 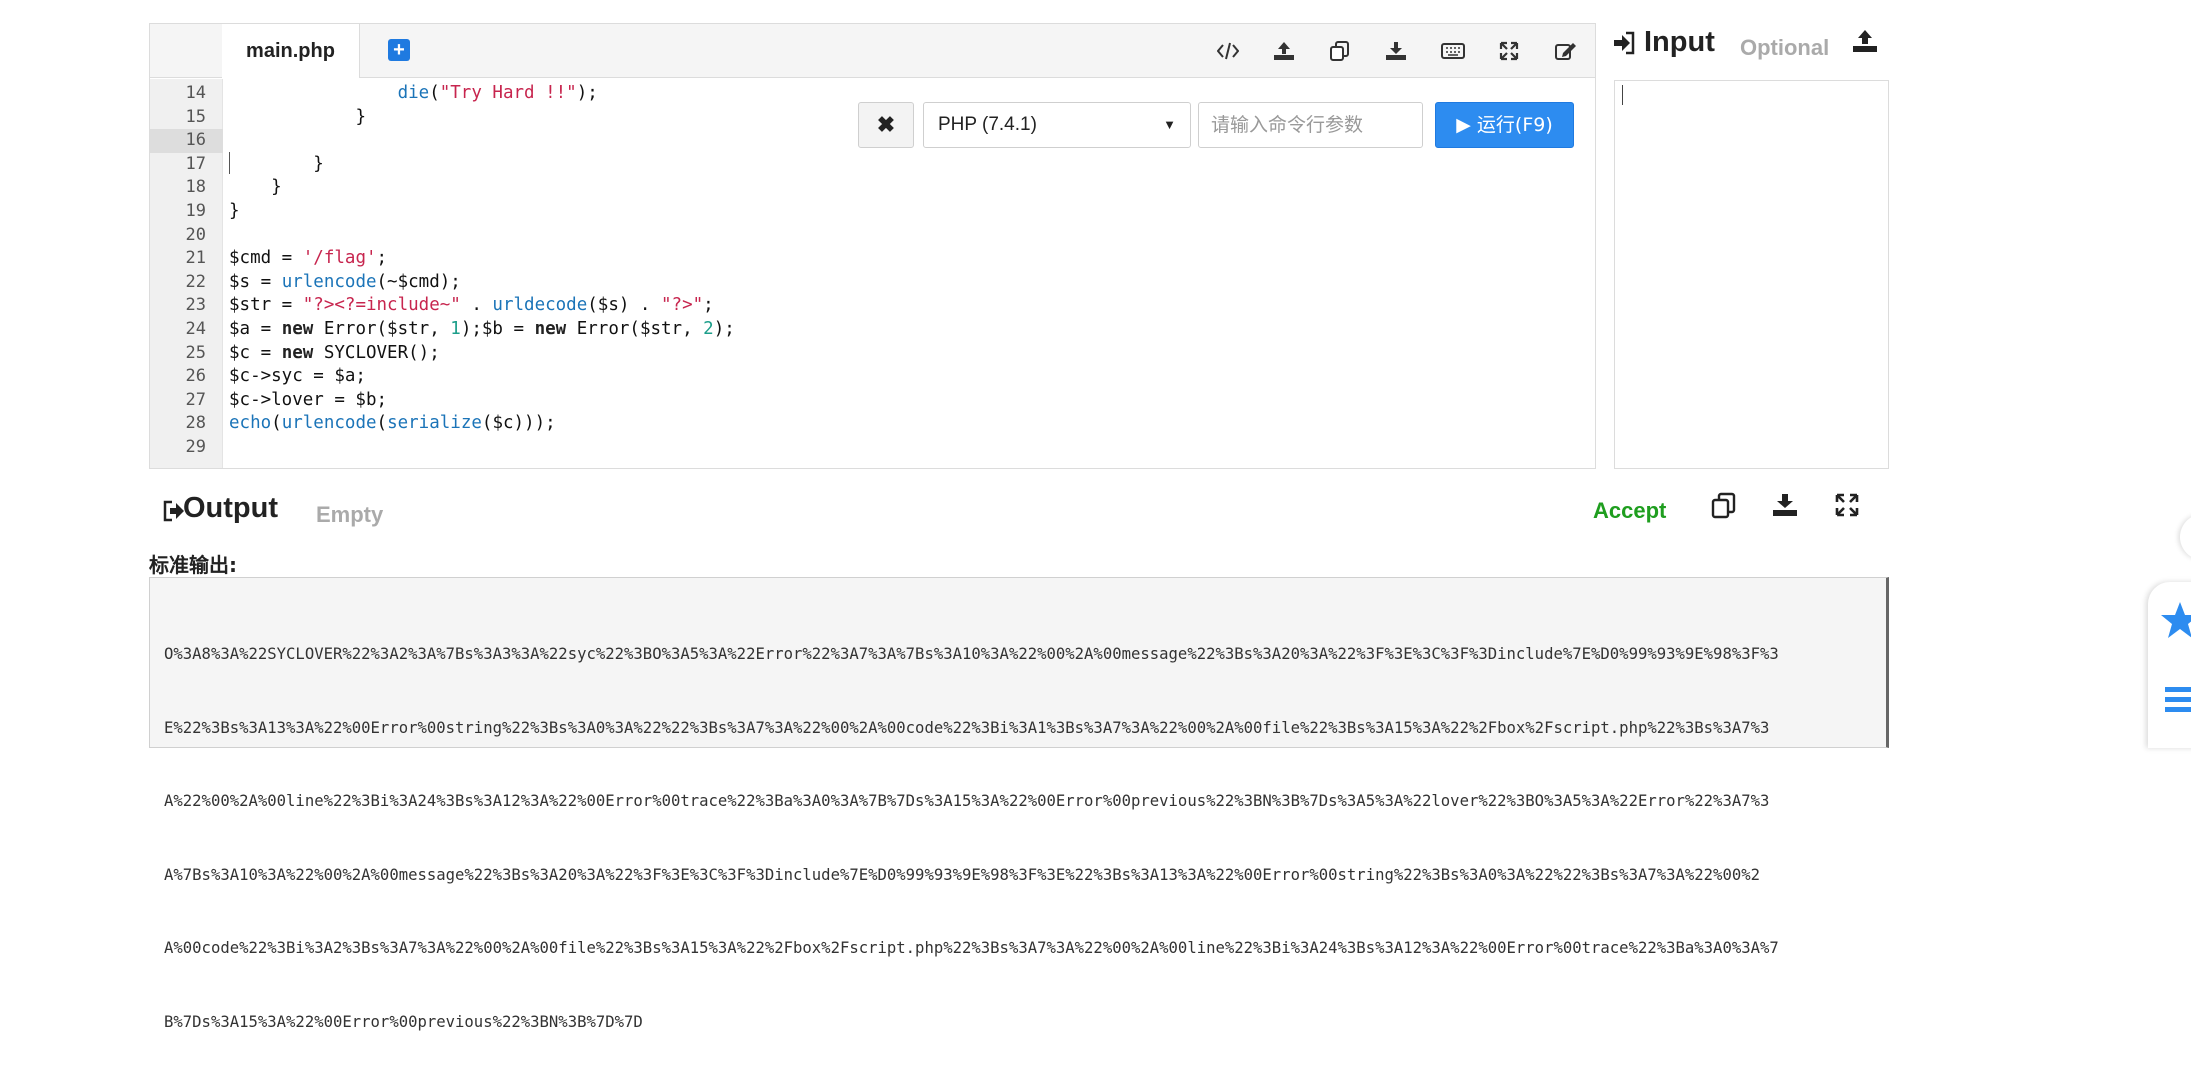 I want to click on code-token: "?>", so click(x=682, y=305).